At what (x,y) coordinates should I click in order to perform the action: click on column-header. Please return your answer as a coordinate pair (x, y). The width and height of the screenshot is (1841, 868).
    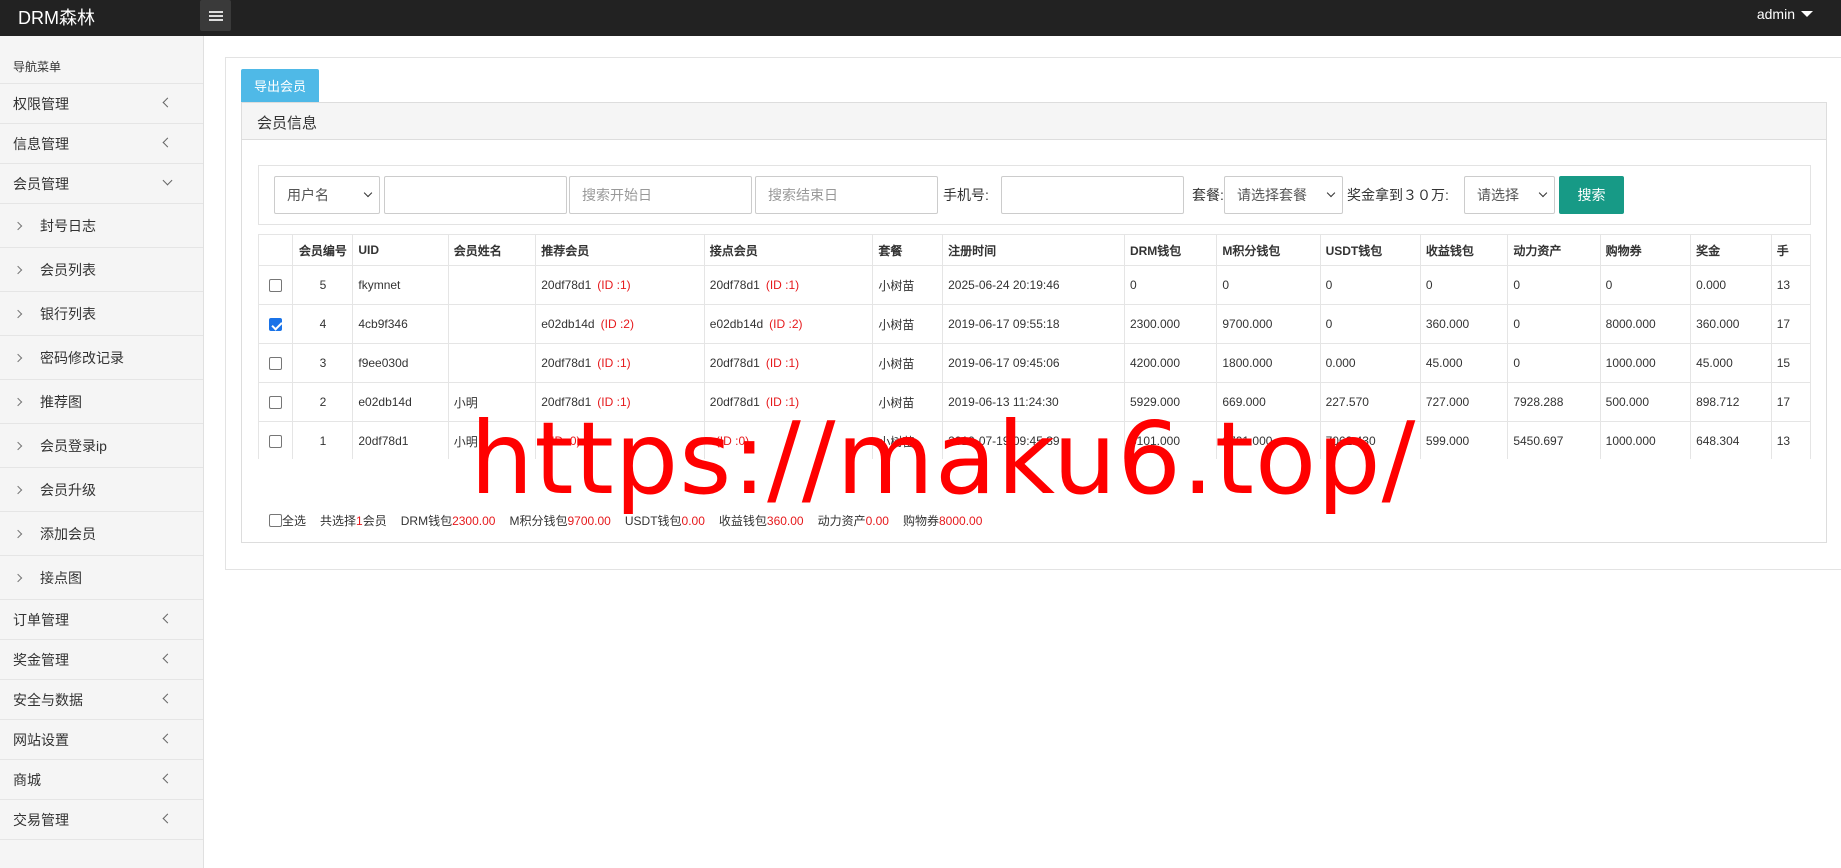
    Looking at the image, I should click on (276, 250).